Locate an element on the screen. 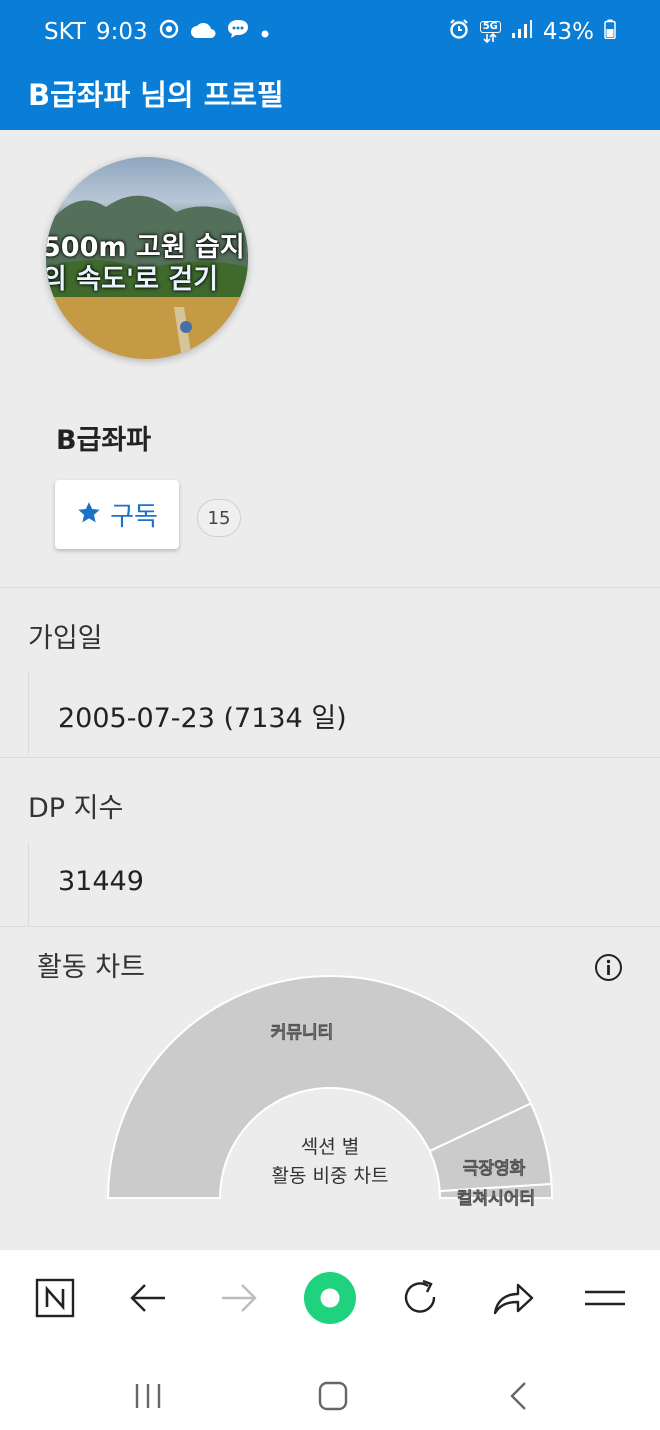  status-bar-left: SKT 9:03 is located at coordinates (157, 32).